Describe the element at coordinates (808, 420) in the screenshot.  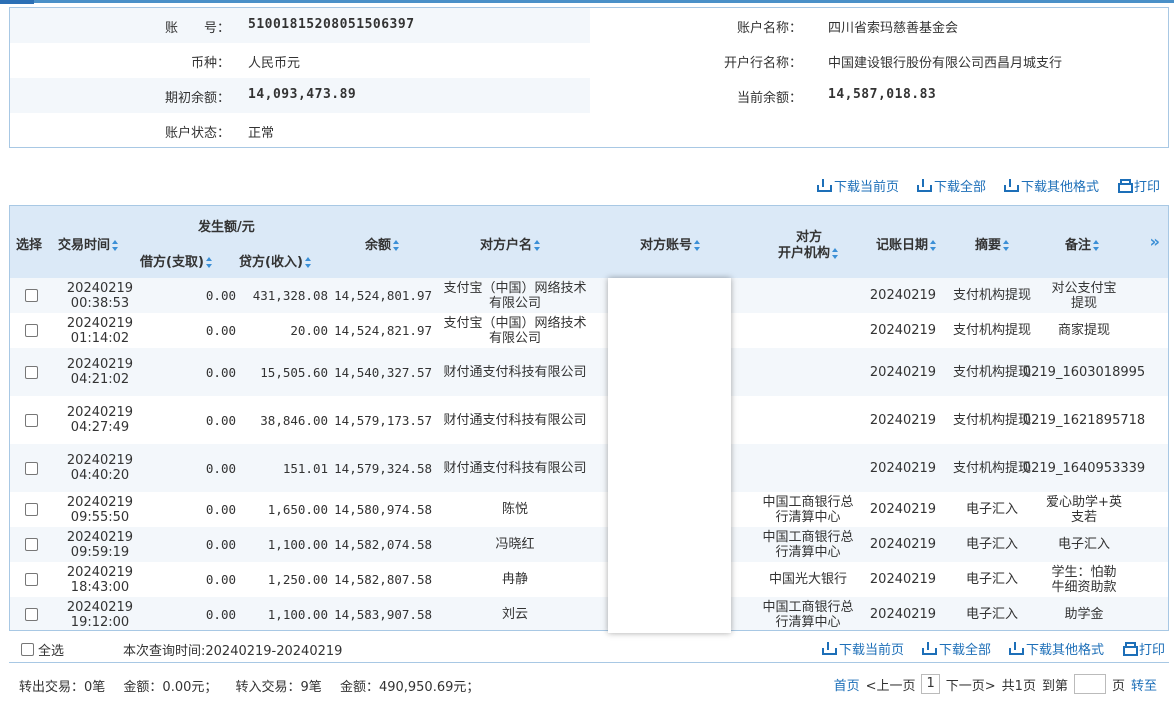
I see `party-bank-cell` at that location.